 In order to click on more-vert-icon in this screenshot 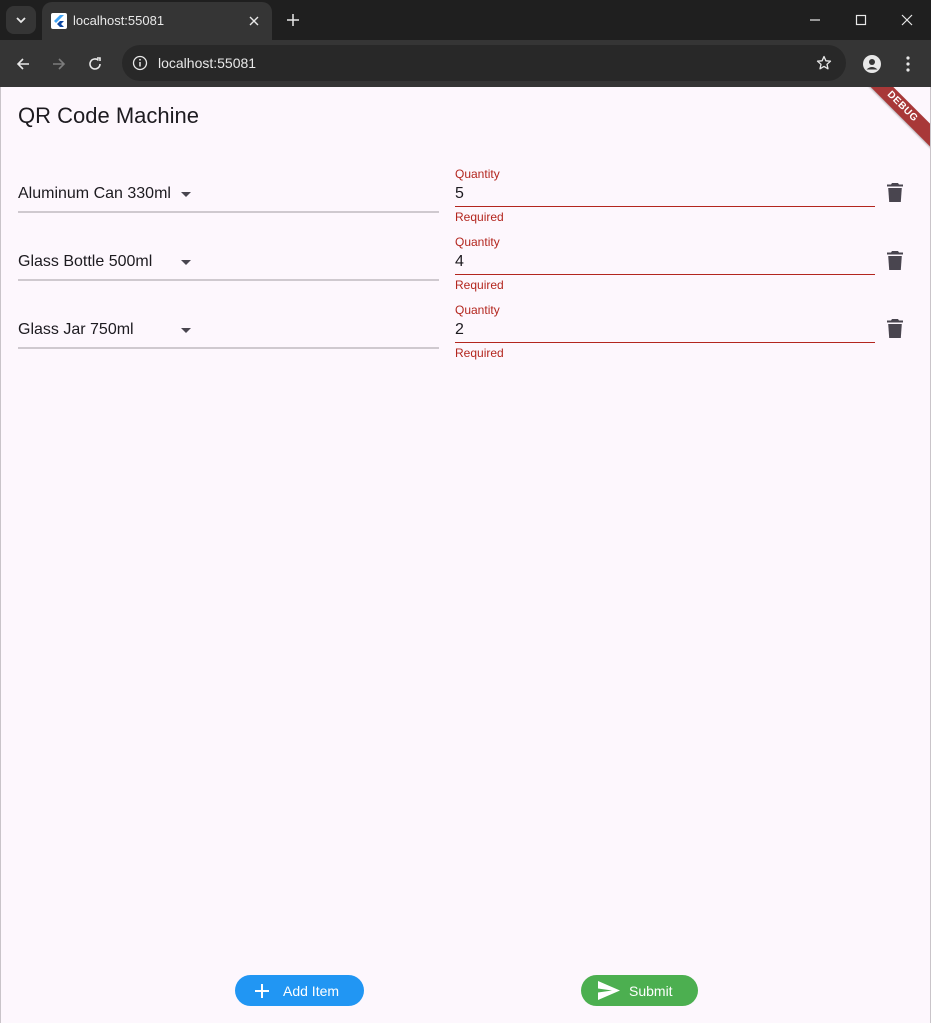, I will do `click(908, 64)`.